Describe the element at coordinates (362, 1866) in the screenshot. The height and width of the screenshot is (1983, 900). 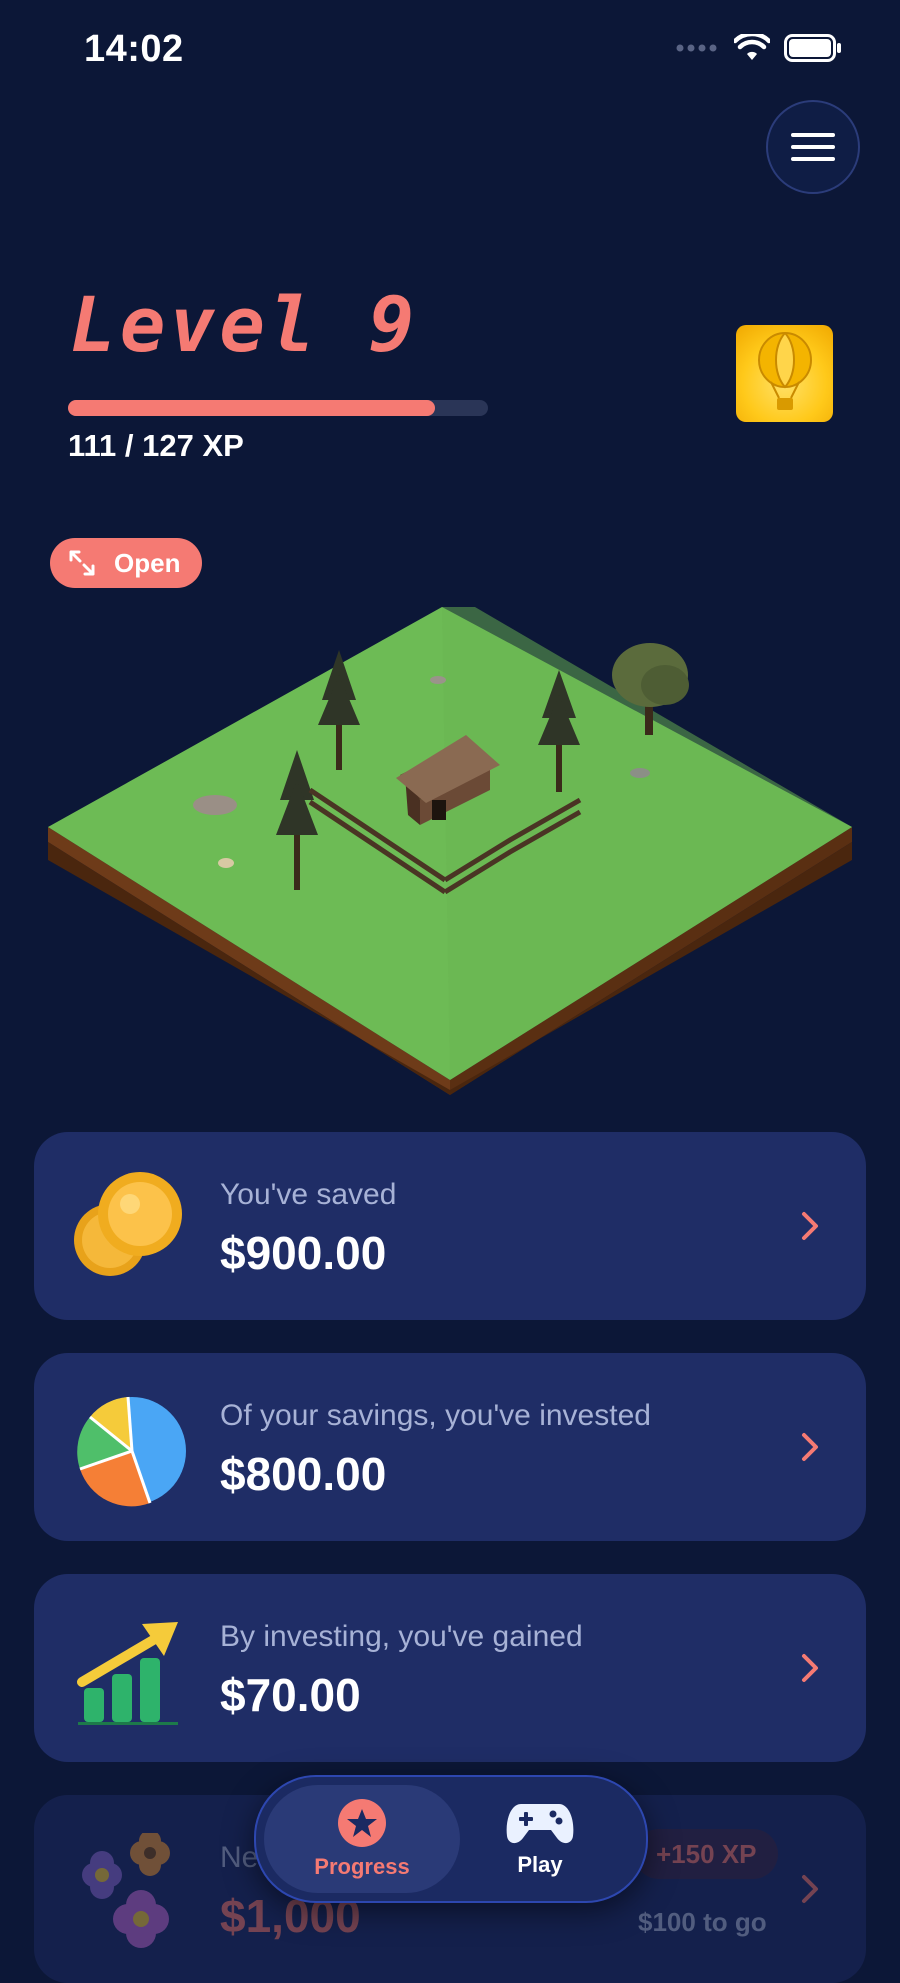
I see `tab-progress-label: Progress` at that location.